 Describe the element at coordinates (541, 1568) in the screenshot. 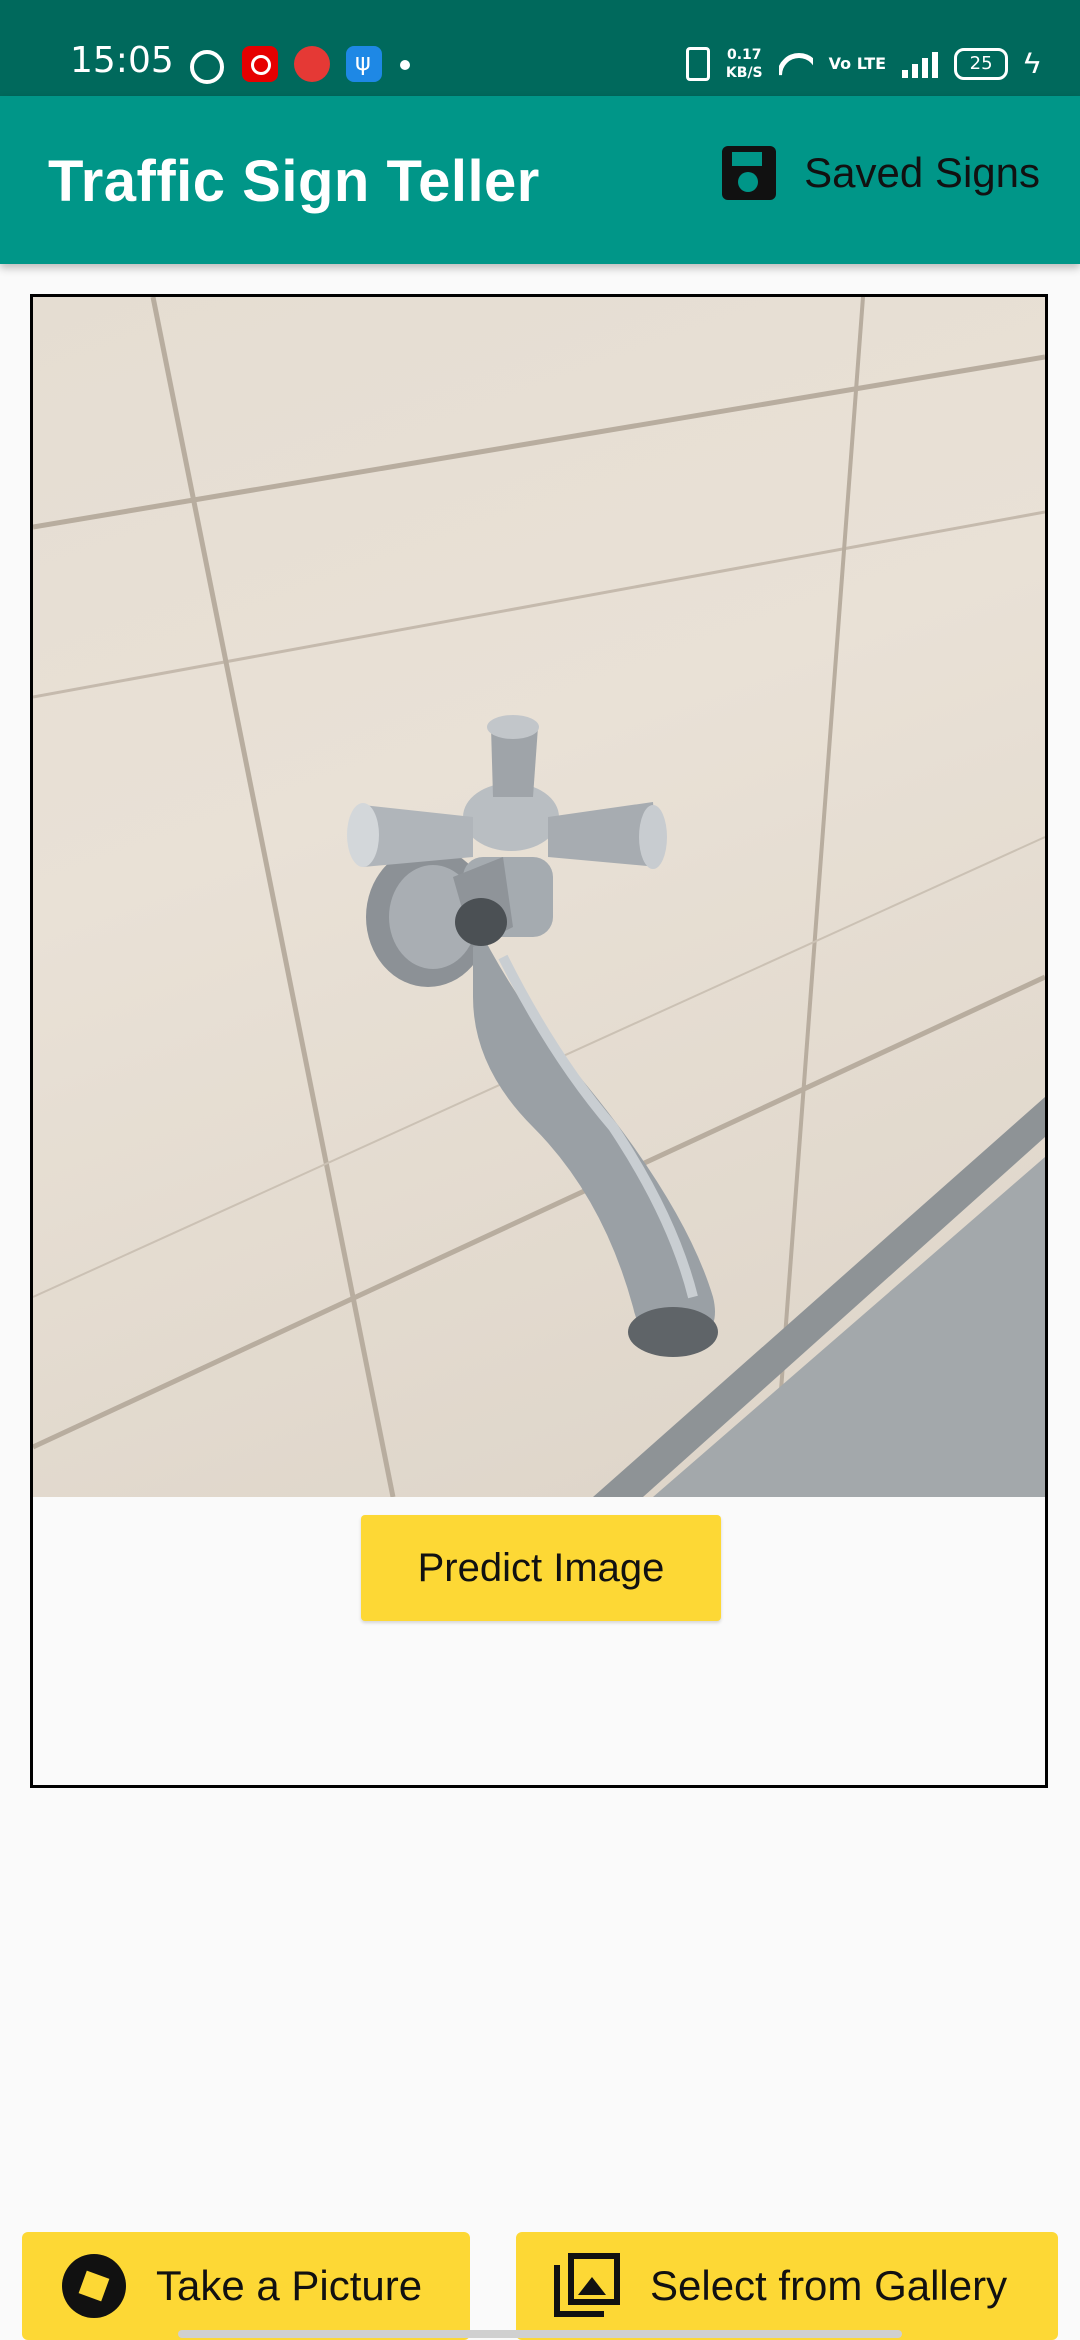

I see `predict-image-button: Predict Image` at that location.